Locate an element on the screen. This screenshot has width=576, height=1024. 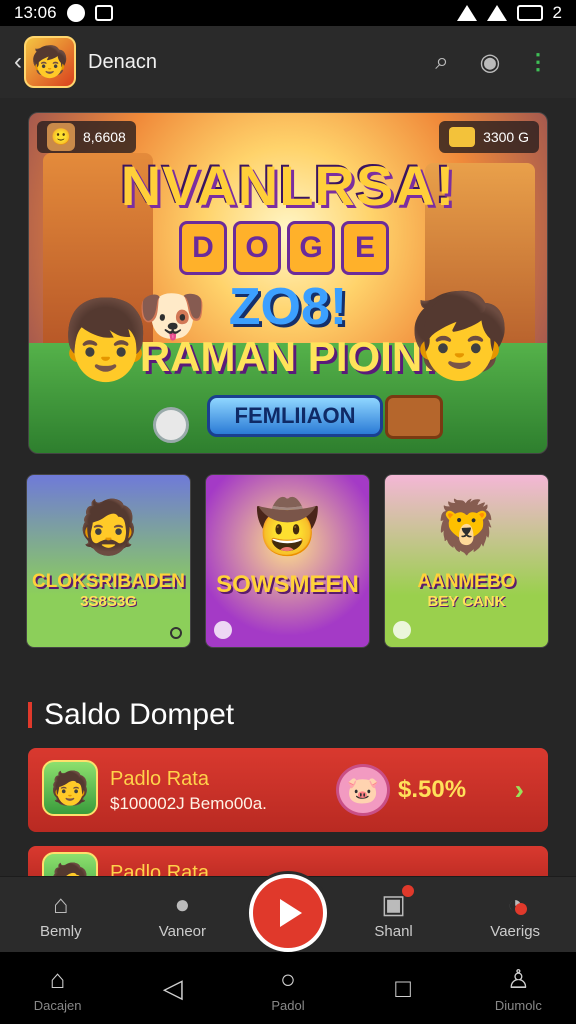
game-art-icon: 🧔 is located at coordinates (108, 528).